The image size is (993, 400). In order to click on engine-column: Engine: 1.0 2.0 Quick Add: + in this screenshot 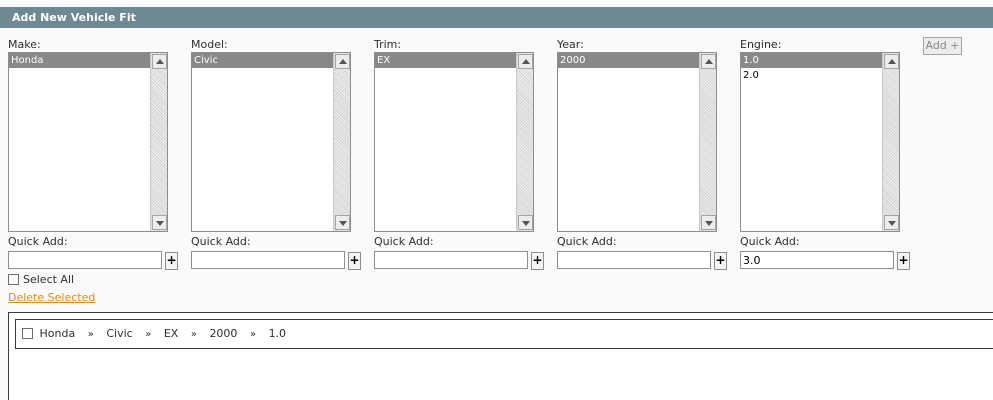, I will do `click(829, 153)`.